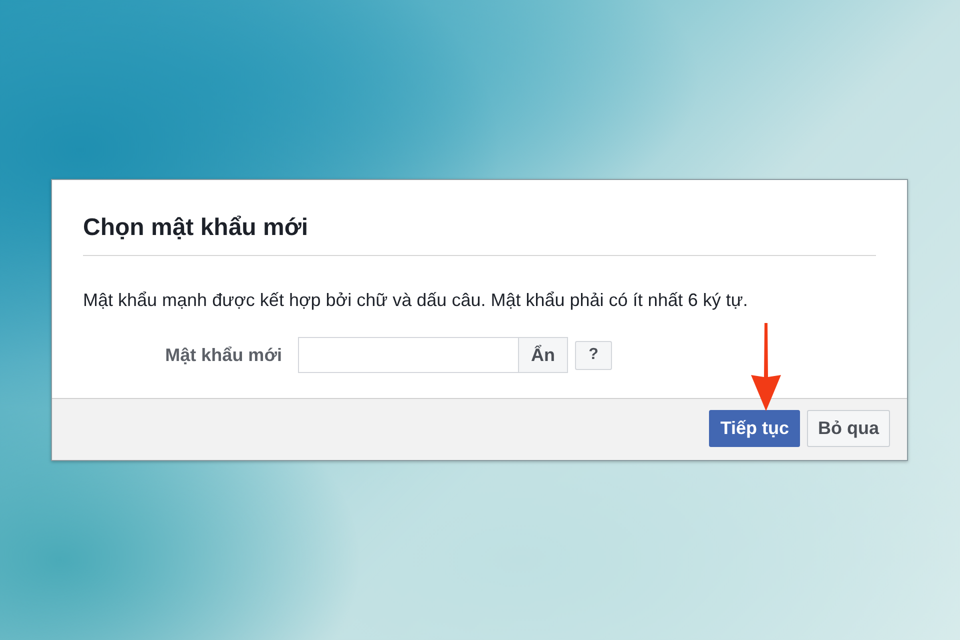  Describe the element at coordinates (766, 367) in the screenshot. I see `arrow-icon` at that location.